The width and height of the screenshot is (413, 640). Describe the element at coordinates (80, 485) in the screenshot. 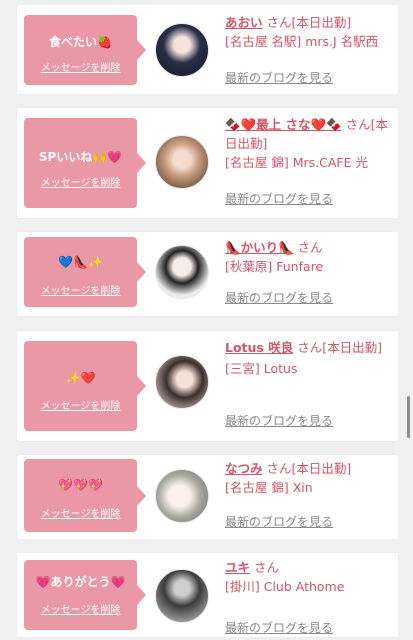

I see `message-text: 💖💖💖` at that location.